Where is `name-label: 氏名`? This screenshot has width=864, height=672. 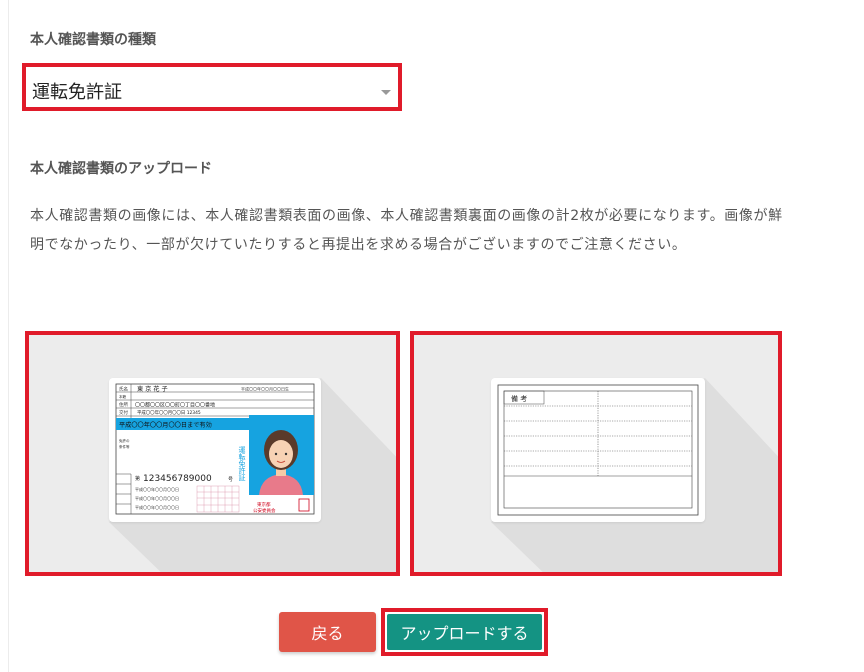
name-label: 氏名 is located at coordinates (123, 389).